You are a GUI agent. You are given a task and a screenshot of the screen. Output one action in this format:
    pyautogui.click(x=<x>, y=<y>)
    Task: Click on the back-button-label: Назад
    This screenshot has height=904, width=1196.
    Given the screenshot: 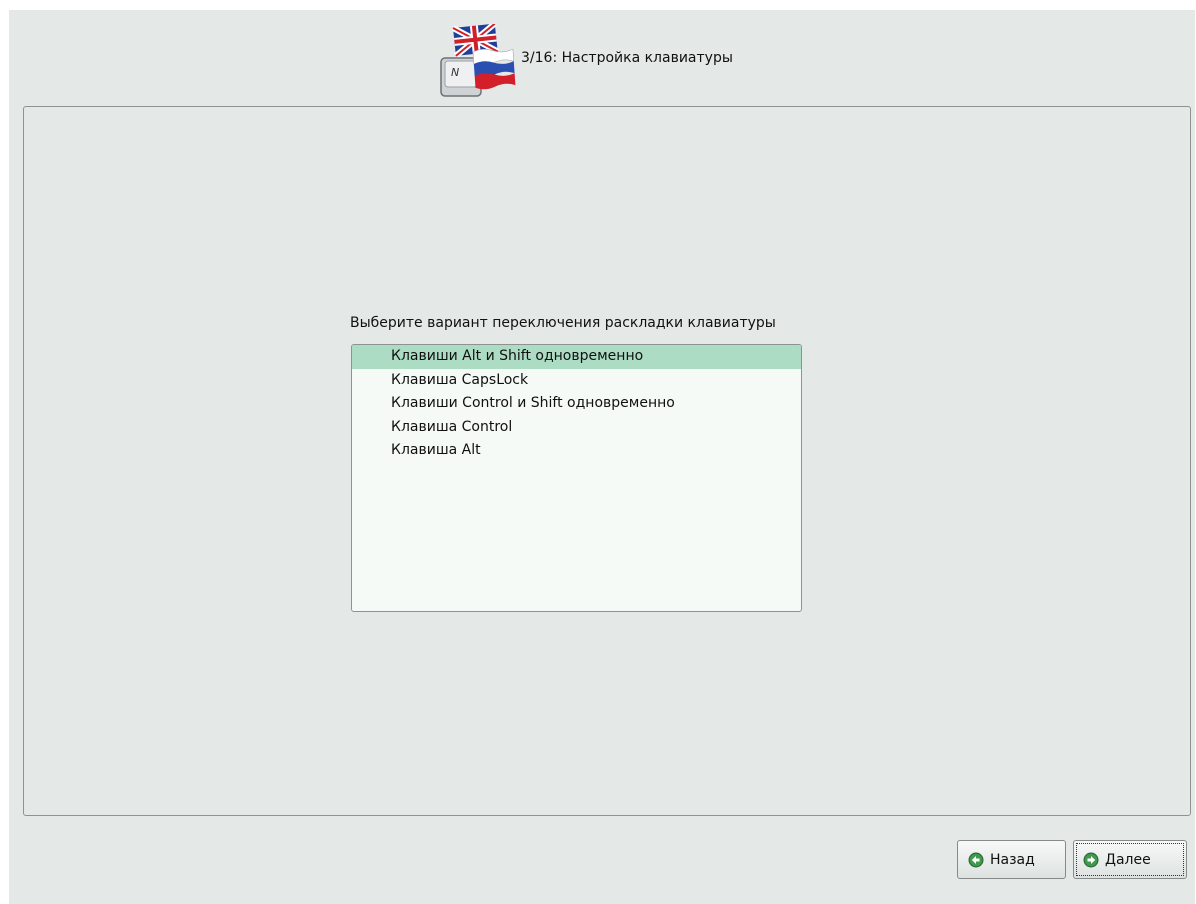 What is the action you would take?
    pyautogui.click(x=1012, y=859)
    